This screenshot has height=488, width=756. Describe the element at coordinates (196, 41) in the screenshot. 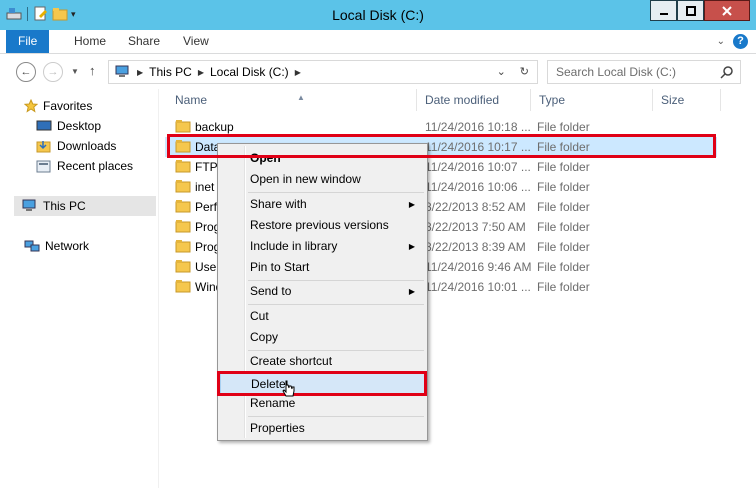

I see `tab-view: View` at that location.